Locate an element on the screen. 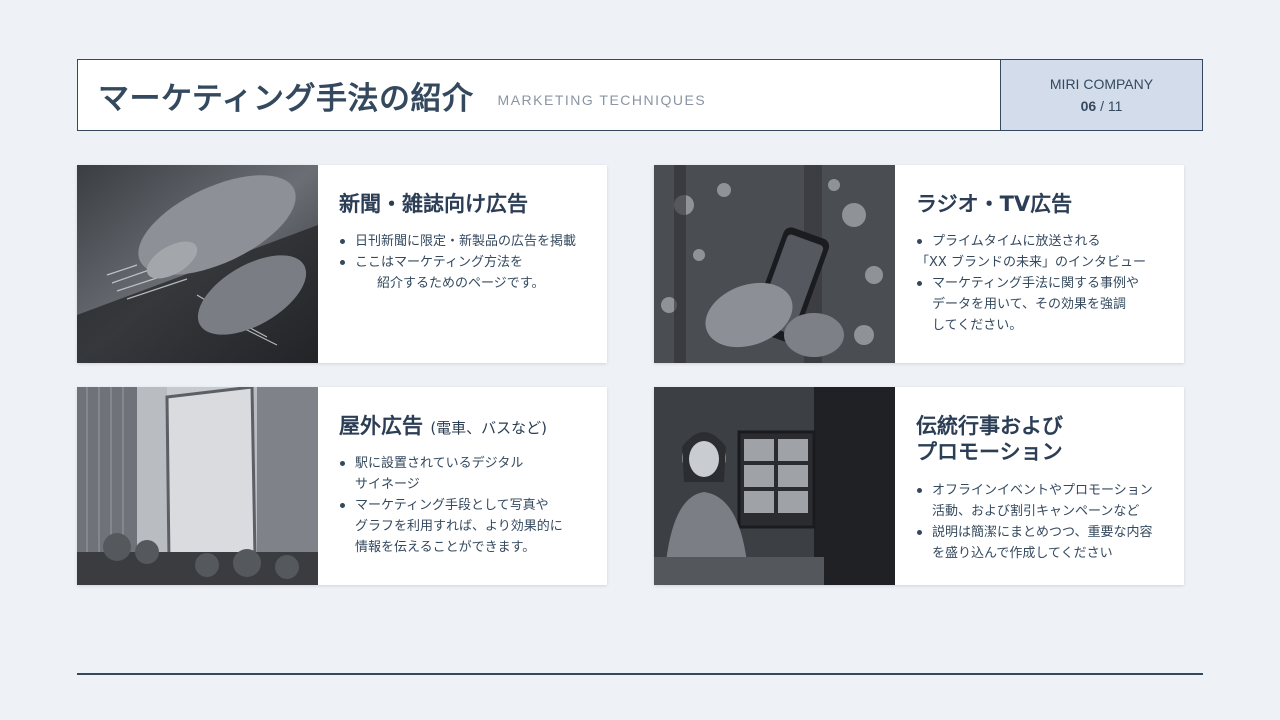  page-current: 06 is located at coordinates (1088, 106).